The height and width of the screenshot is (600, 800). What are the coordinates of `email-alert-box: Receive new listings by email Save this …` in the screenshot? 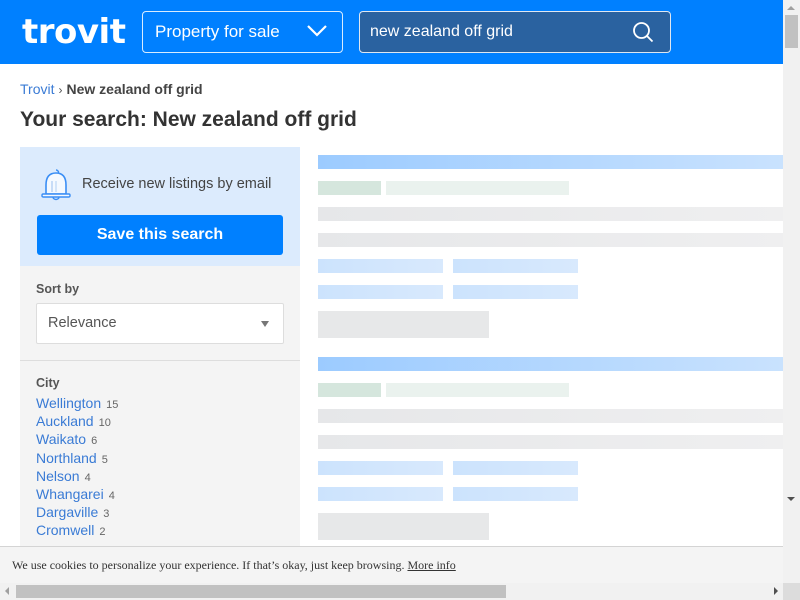 It's located at (160, 206).